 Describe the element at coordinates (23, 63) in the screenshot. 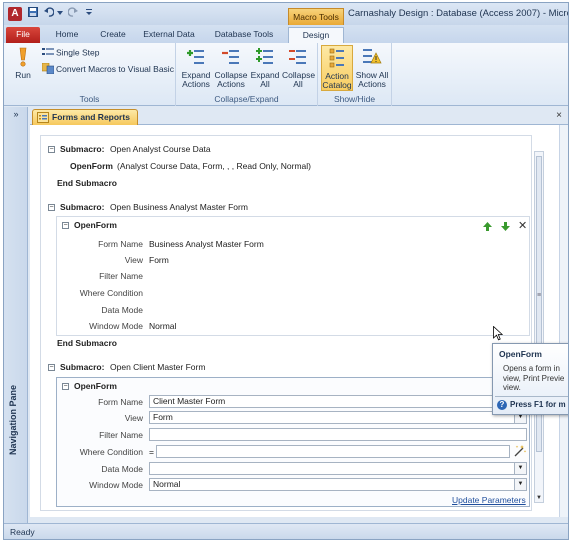

I see `run-button: Run` at that location.